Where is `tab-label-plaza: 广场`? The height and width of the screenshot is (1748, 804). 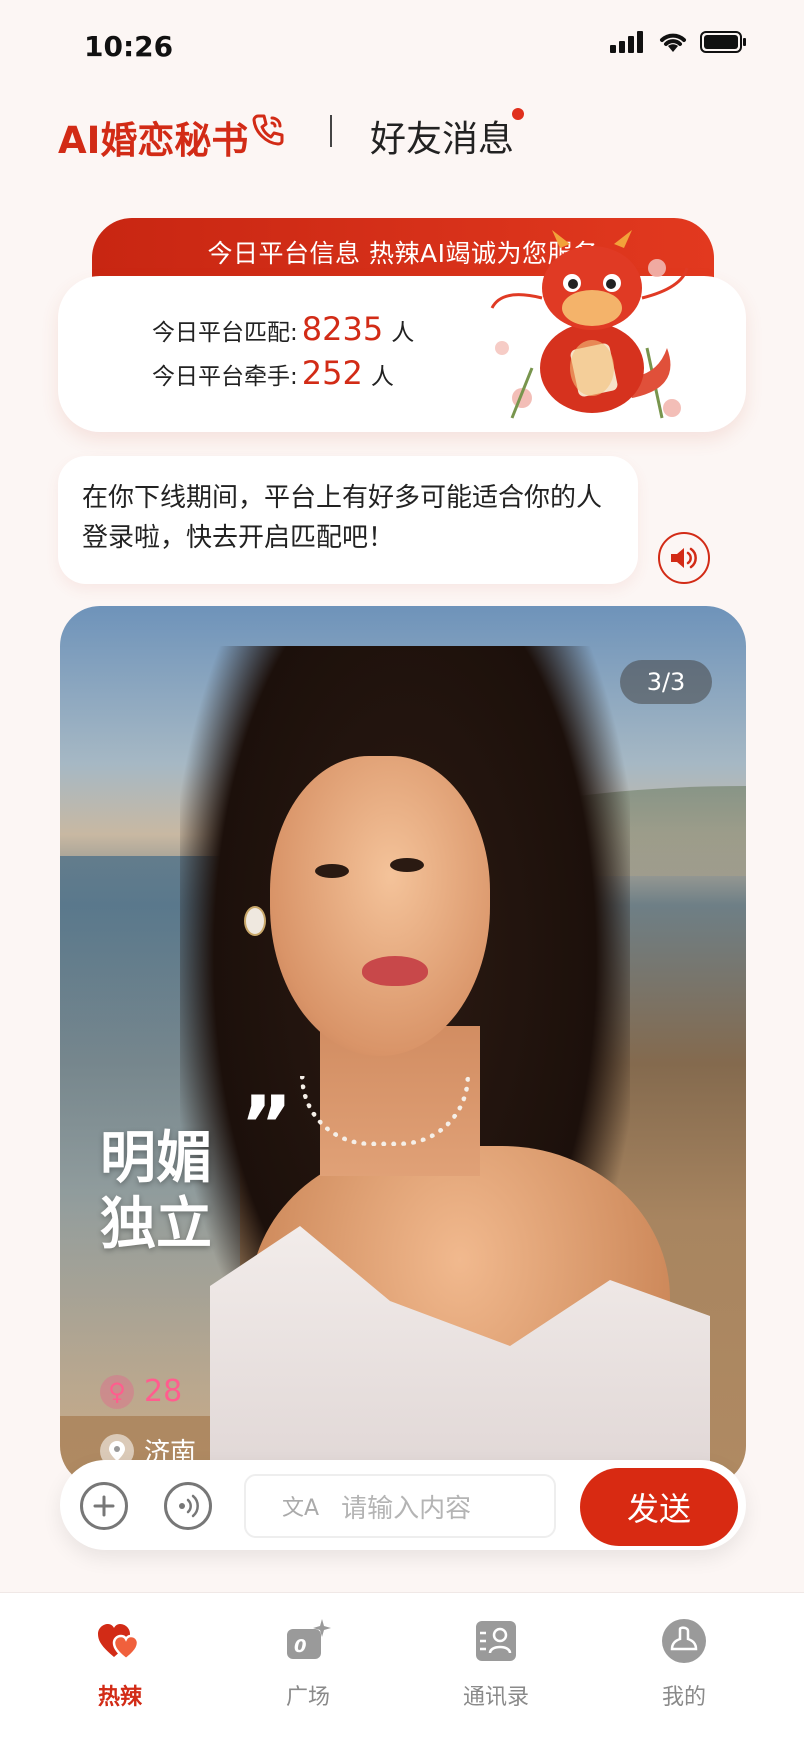
tab-label-plaza: 广场 is located at coordinates (307, 1697).